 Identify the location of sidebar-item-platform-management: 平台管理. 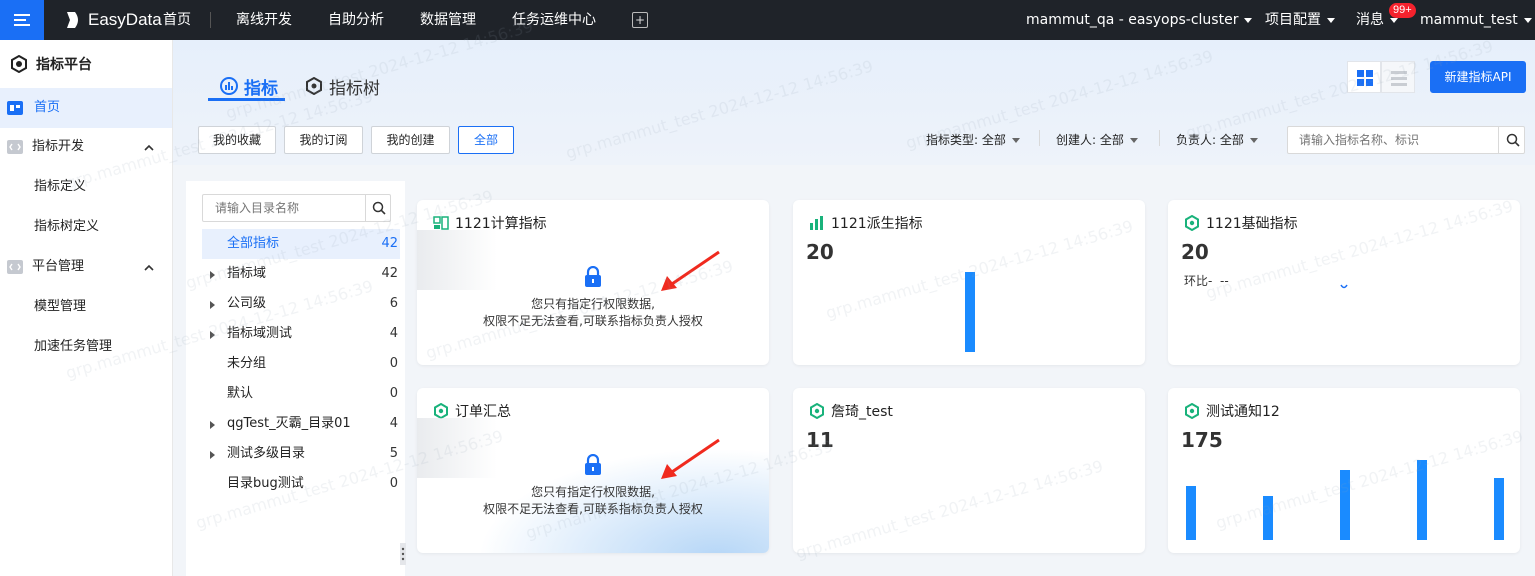
(86, 267).